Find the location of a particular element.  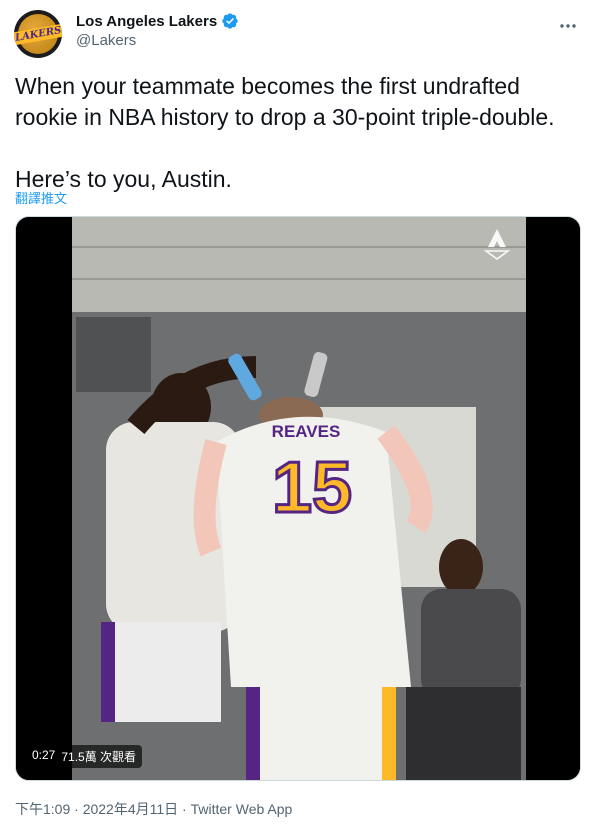

avatar-logo-text: LAKERS is located at coordinates (38, 34).